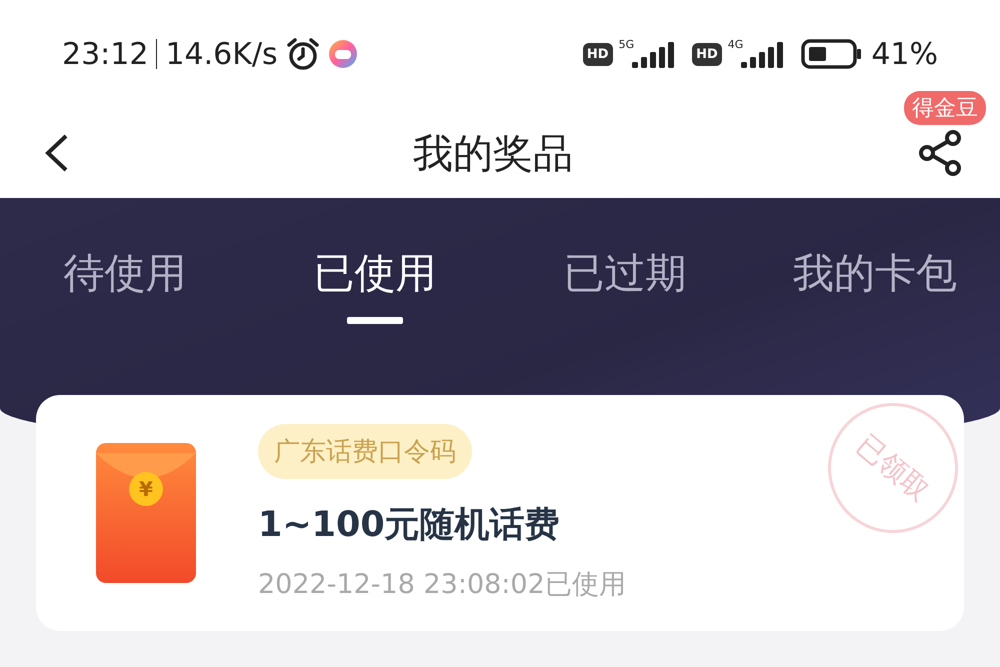  Describe the element at coordinates (875, 285) in the screenshot. I see `tab: 我的卡包` at that location.